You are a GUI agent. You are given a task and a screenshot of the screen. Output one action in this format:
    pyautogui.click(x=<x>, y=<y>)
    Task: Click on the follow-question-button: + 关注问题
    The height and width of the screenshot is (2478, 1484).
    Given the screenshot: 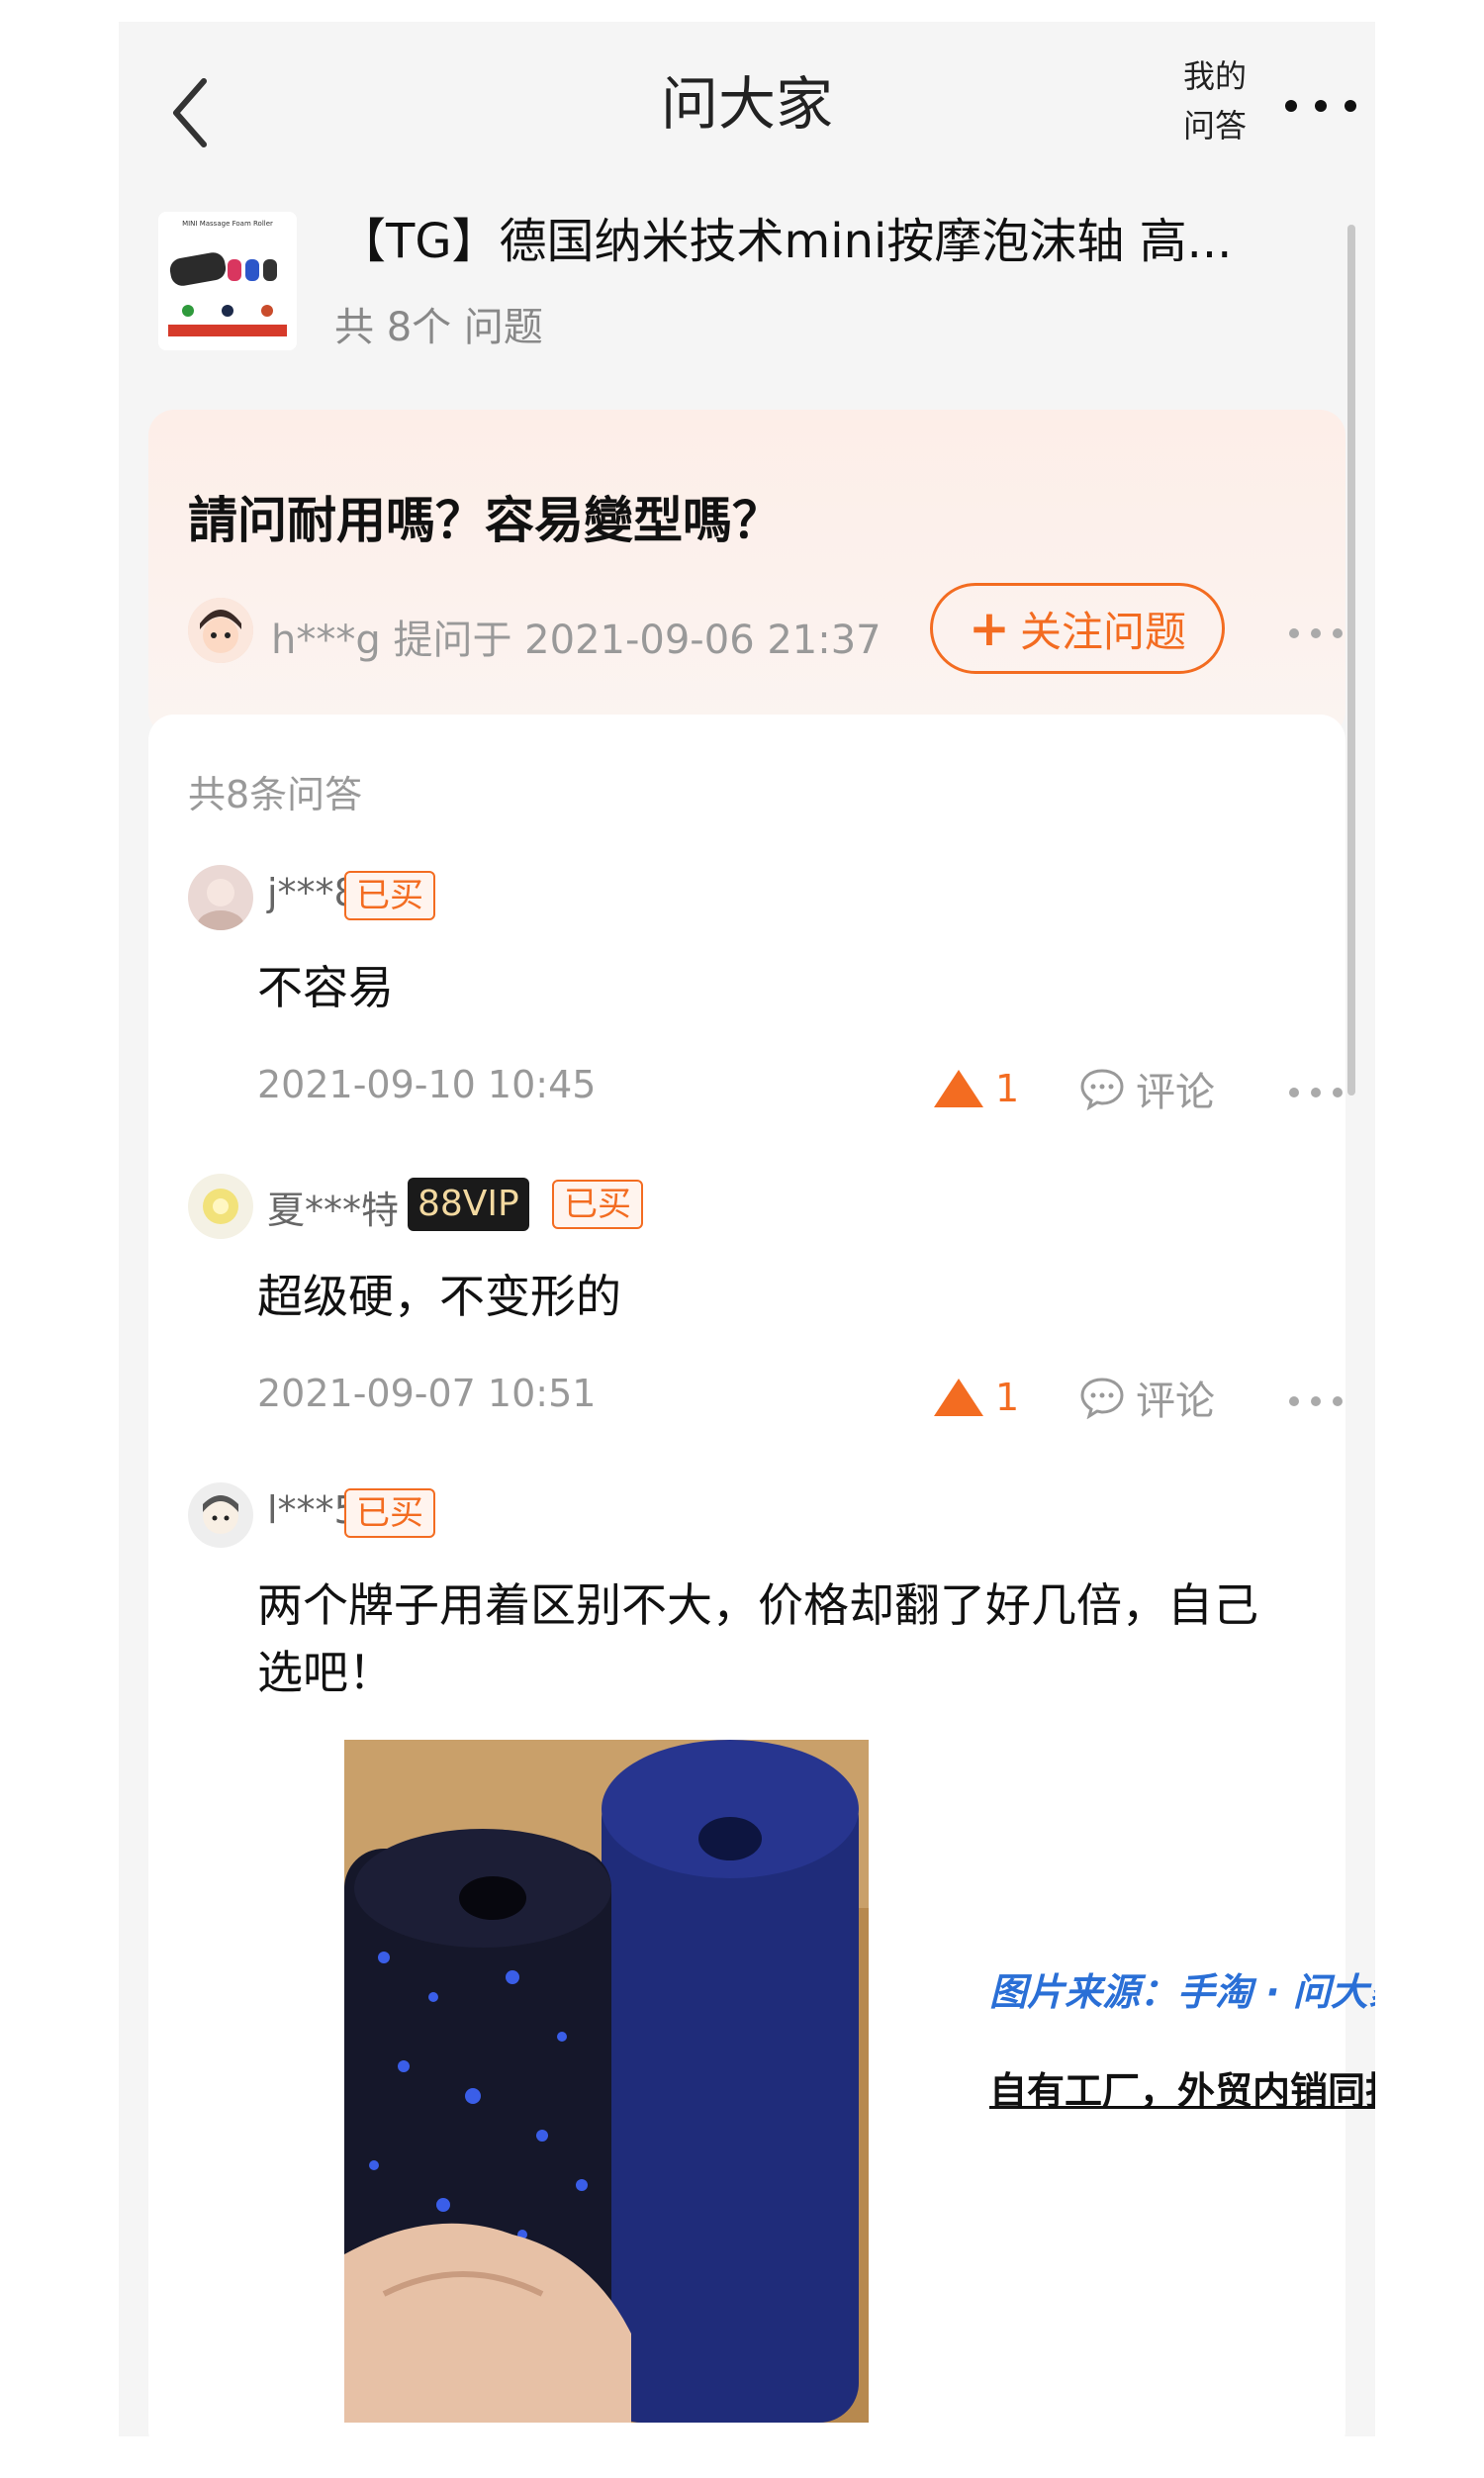 What is the action you would take?
    pyautogui.click(x=1077, y=629)
    